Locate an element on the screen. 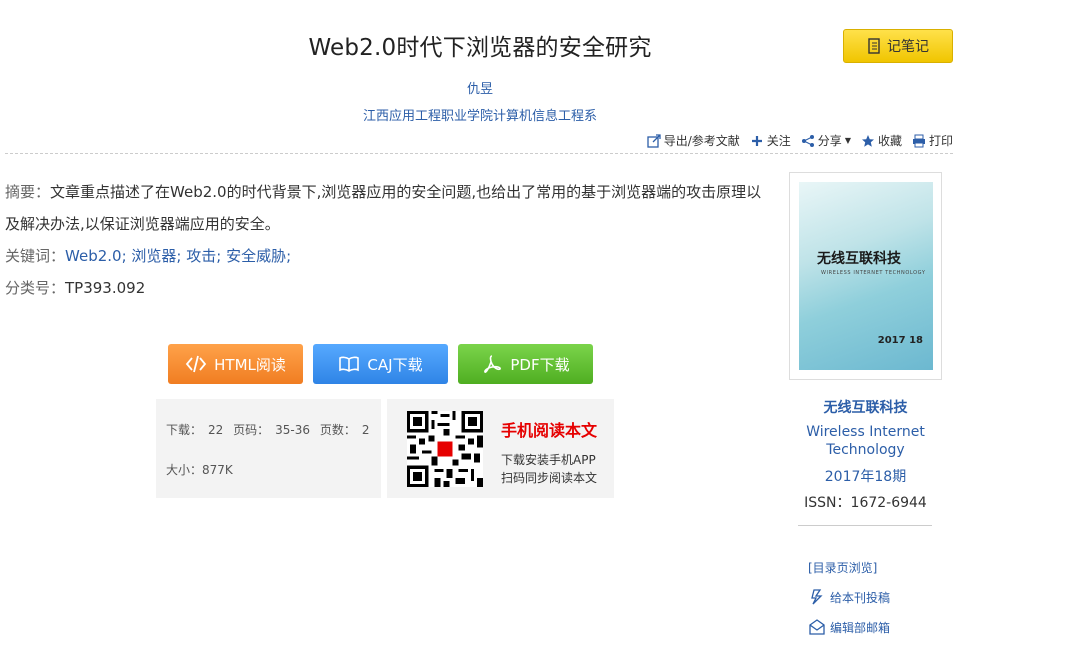  submit-manuscript-link: 给本刊投稿 is located at coordinates (849, 597).